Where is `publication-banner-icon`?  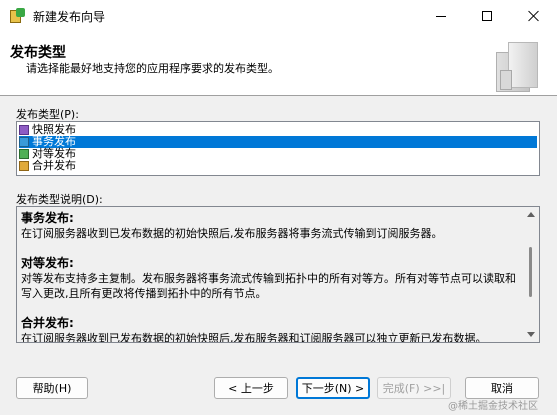
publication-banner-icon is located at coordinates (518, 66).